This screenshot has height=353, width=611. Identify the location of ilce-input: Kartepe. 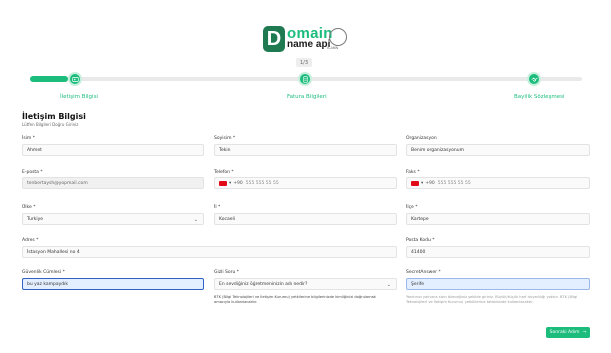
(498, 219).